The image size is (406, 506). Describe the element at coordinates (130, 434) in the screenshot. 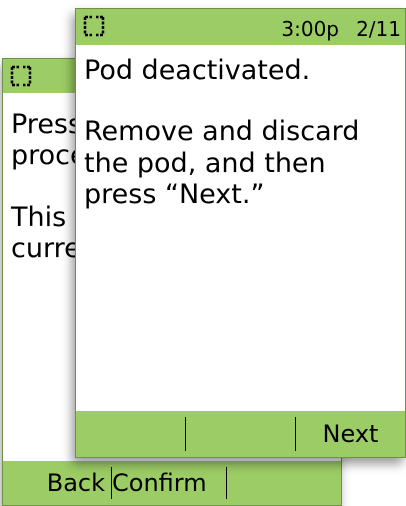

I see `left-softkey` at that location.